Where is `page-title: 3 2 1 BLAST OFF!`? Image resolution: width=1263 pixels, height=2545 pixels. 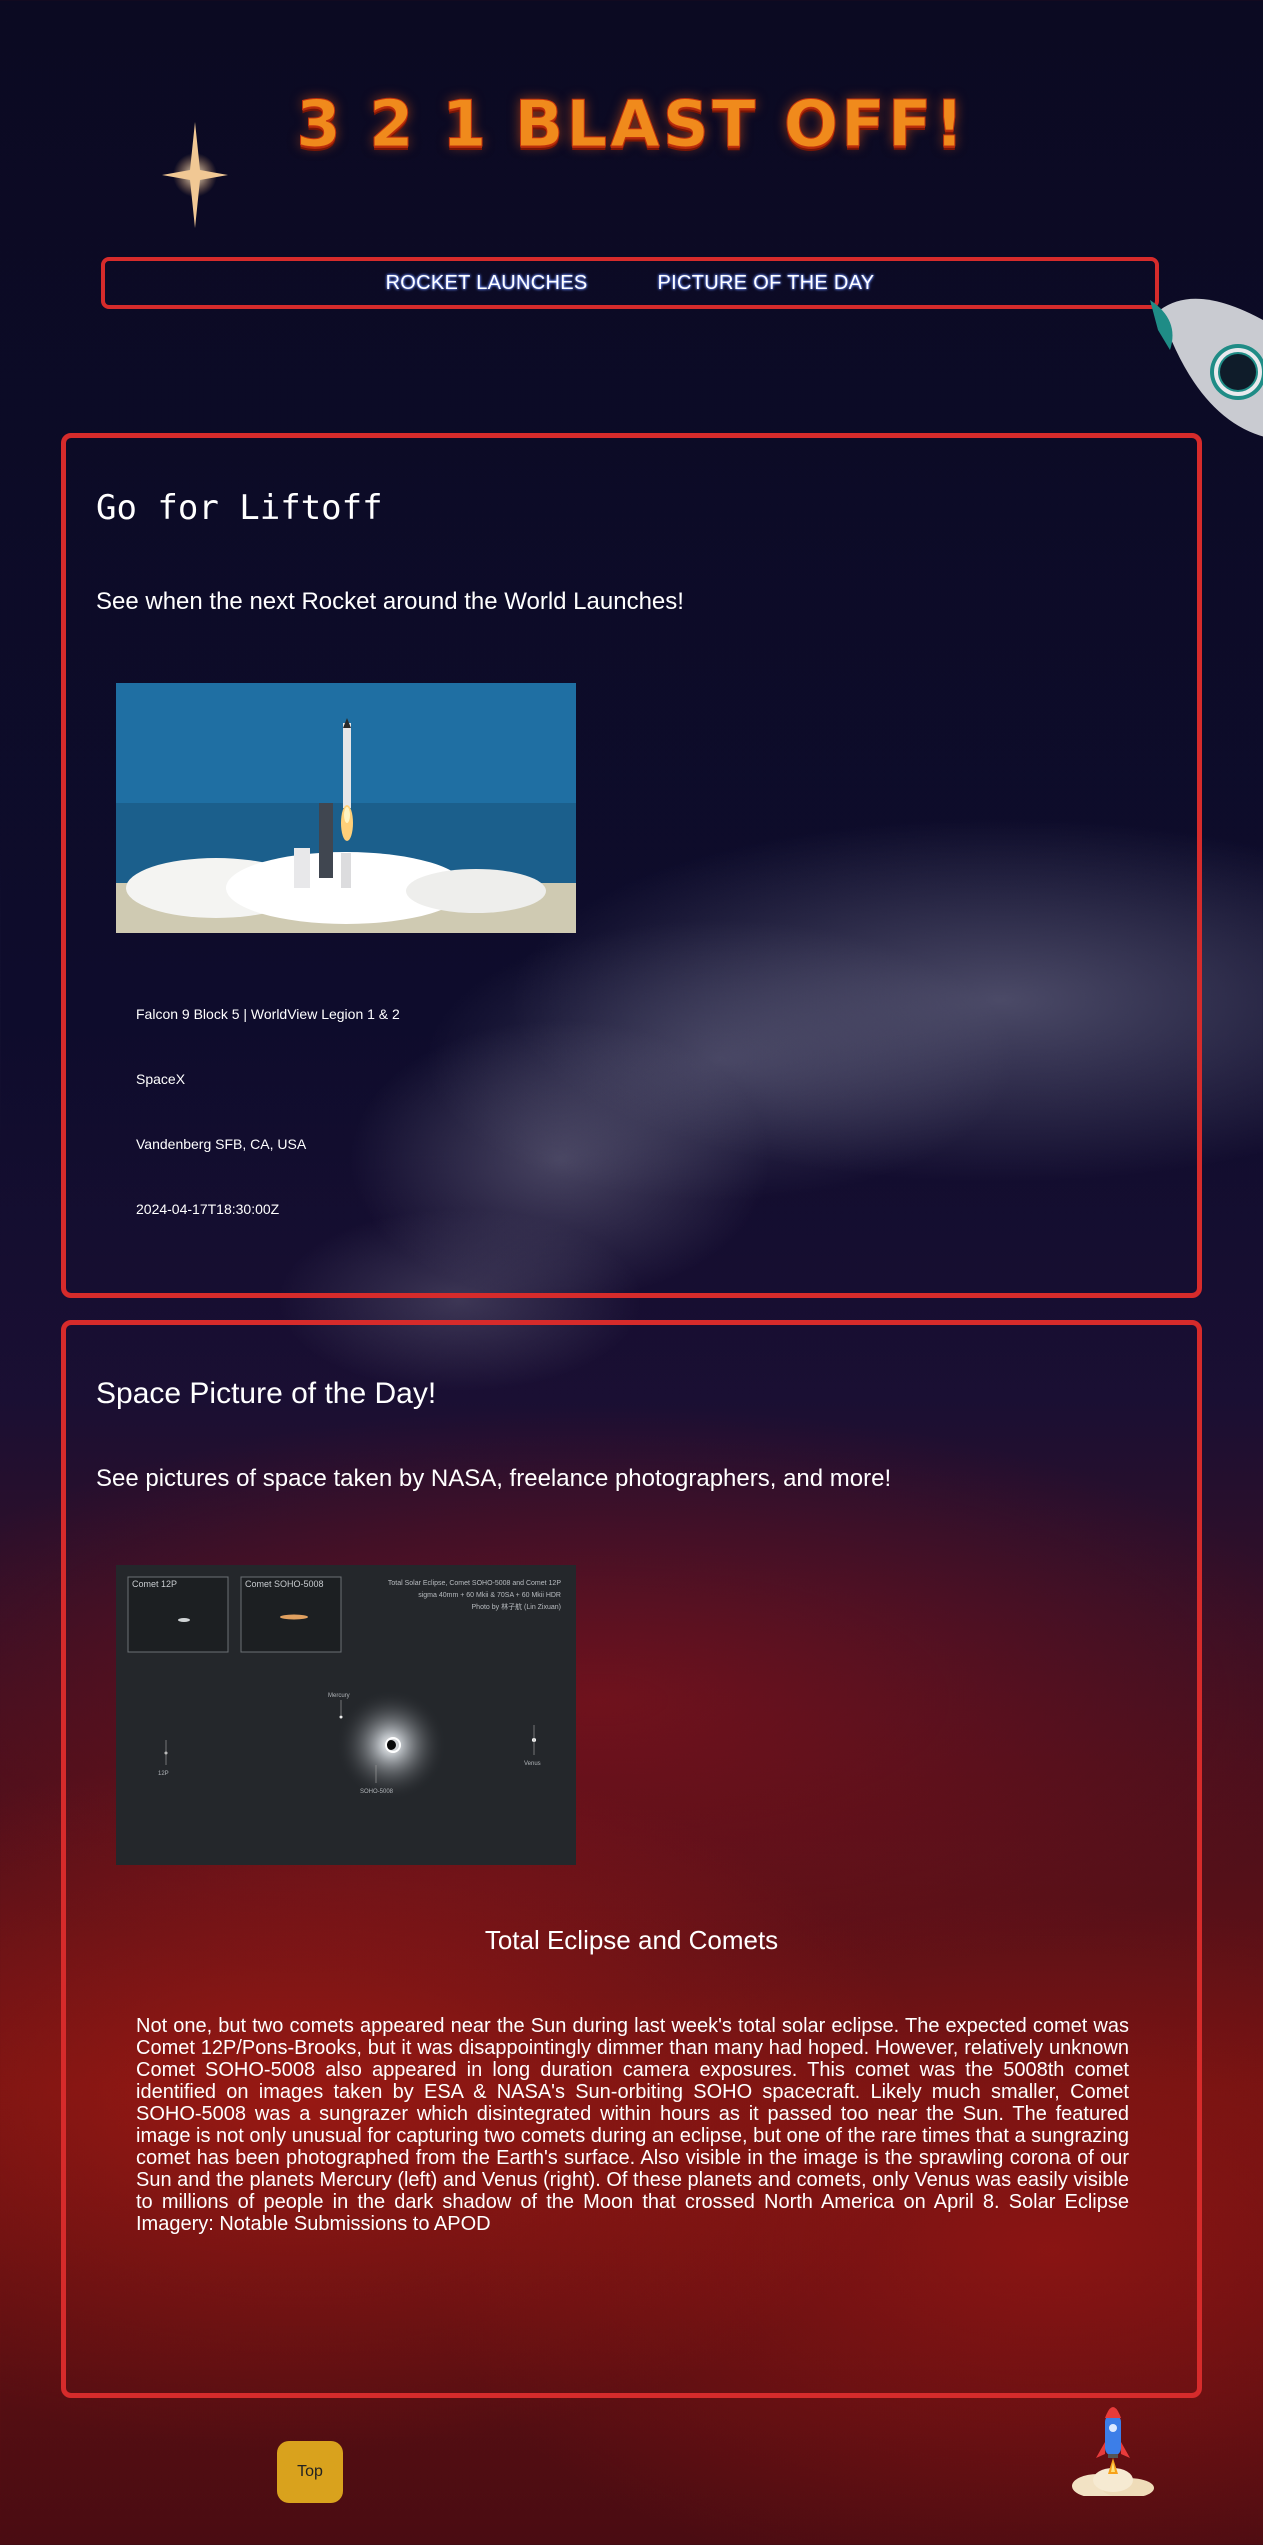
page-title: 3 2 1 BLAST OFF! is located at coordinates (631, 125).